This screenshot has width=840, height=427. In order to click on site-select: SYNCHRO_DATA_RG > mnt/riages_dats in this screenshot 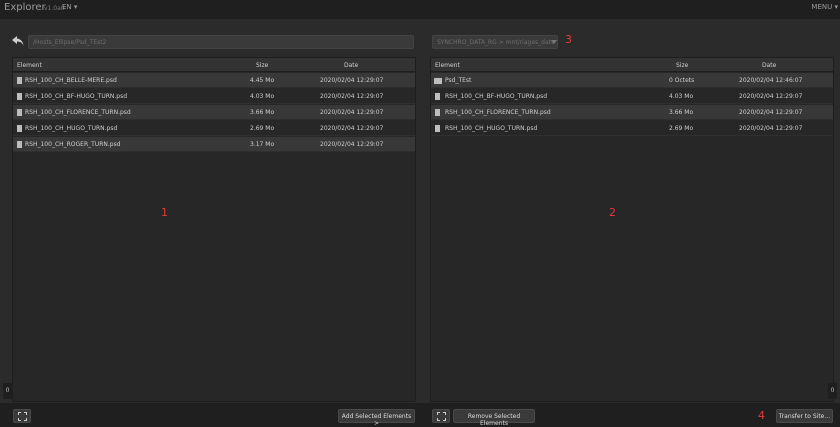, I will do `click(495, 42)`.